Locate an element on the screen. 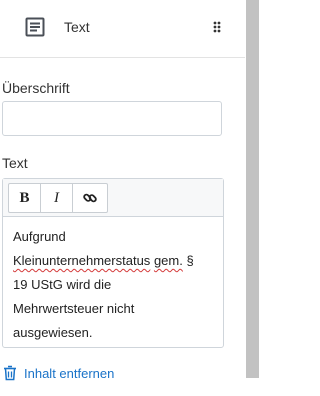 The image size is (320, 396). italic-button: I is located at coordinates (57, 198).